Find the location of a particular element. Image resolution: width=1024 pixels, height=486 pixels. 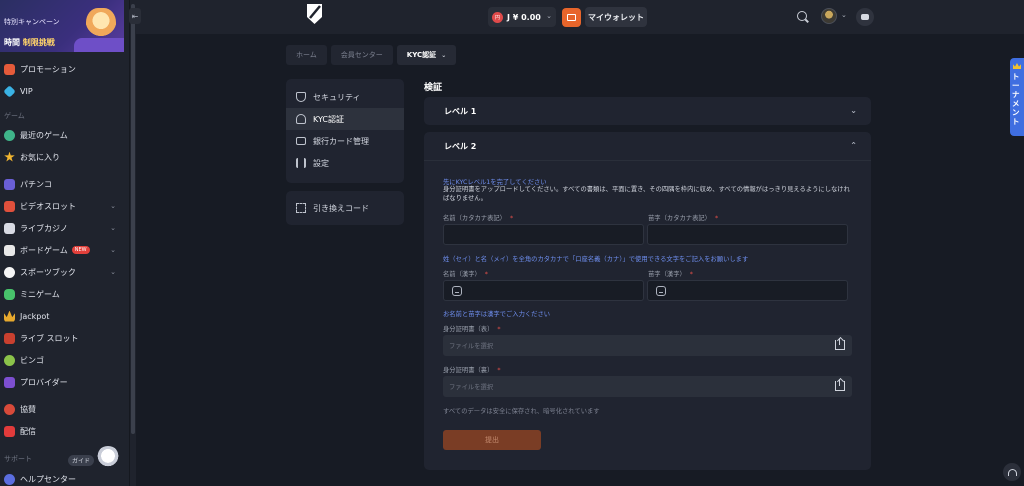

id-back-upload: ファイルを選択 is located at coordinates (647, 386).